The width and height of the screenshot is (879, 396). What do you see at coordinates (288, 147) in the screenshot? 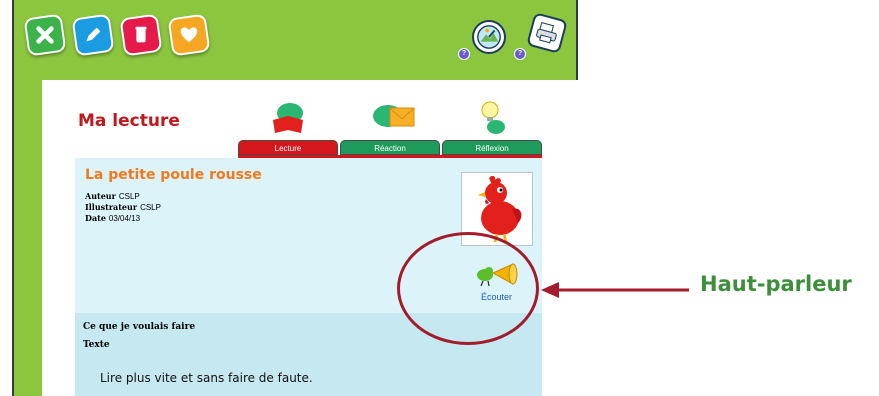
I see `tab-lecture: Lecture` at bounding box center [288, 147].